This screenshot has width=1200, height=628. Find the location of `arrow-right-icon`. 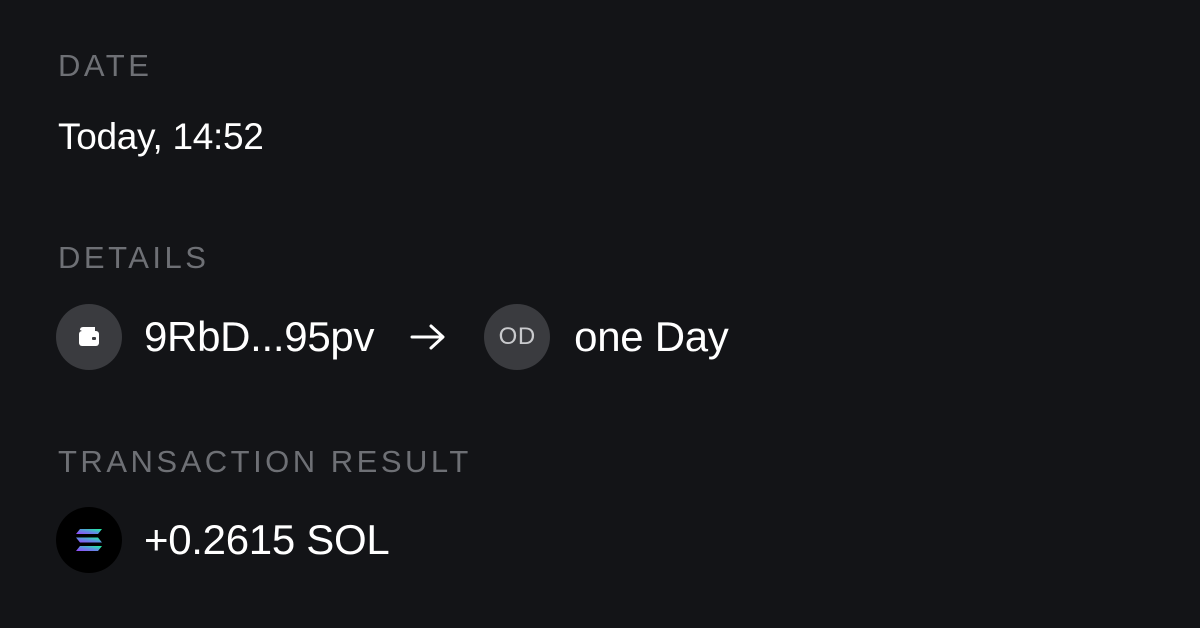

arrow-right-icon is located at coordinates (428, 337).